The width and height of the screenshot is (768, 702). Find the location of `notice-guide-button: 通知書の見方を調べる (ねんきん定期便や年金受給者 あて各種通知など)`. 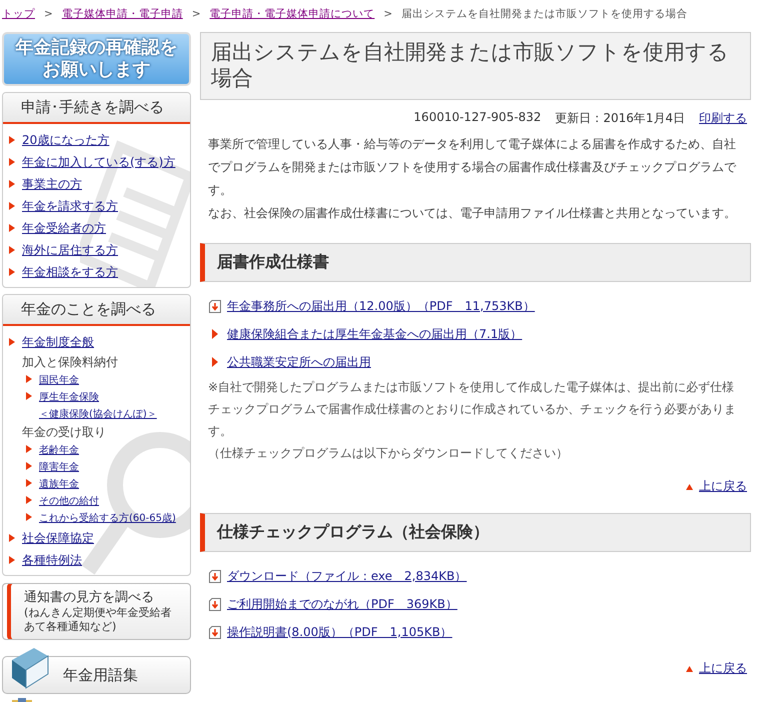

notice-guide-button: 通知書の見方を調べる (ねんきん定期便や年金受給者 あて各種通知など) is located at coordinates (96, 611).